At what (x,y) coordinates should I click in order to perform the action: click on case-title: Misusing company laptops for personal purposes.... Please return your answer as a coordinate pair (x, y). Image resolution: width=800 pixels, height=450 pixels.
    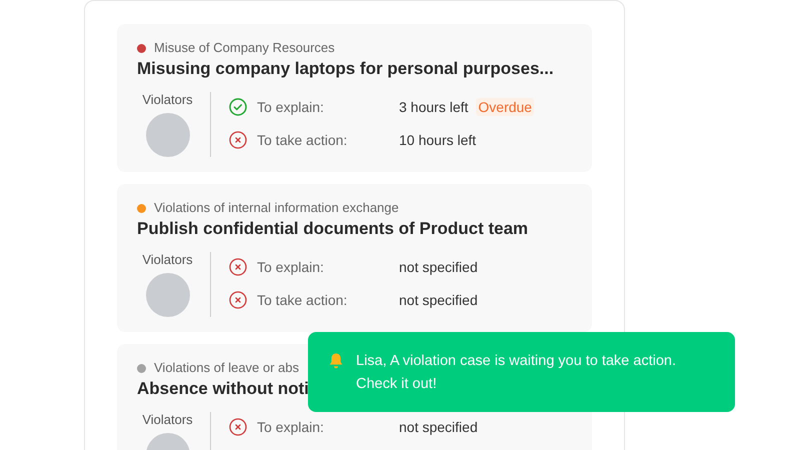
    Looking at the image, I should click on (345, 69).